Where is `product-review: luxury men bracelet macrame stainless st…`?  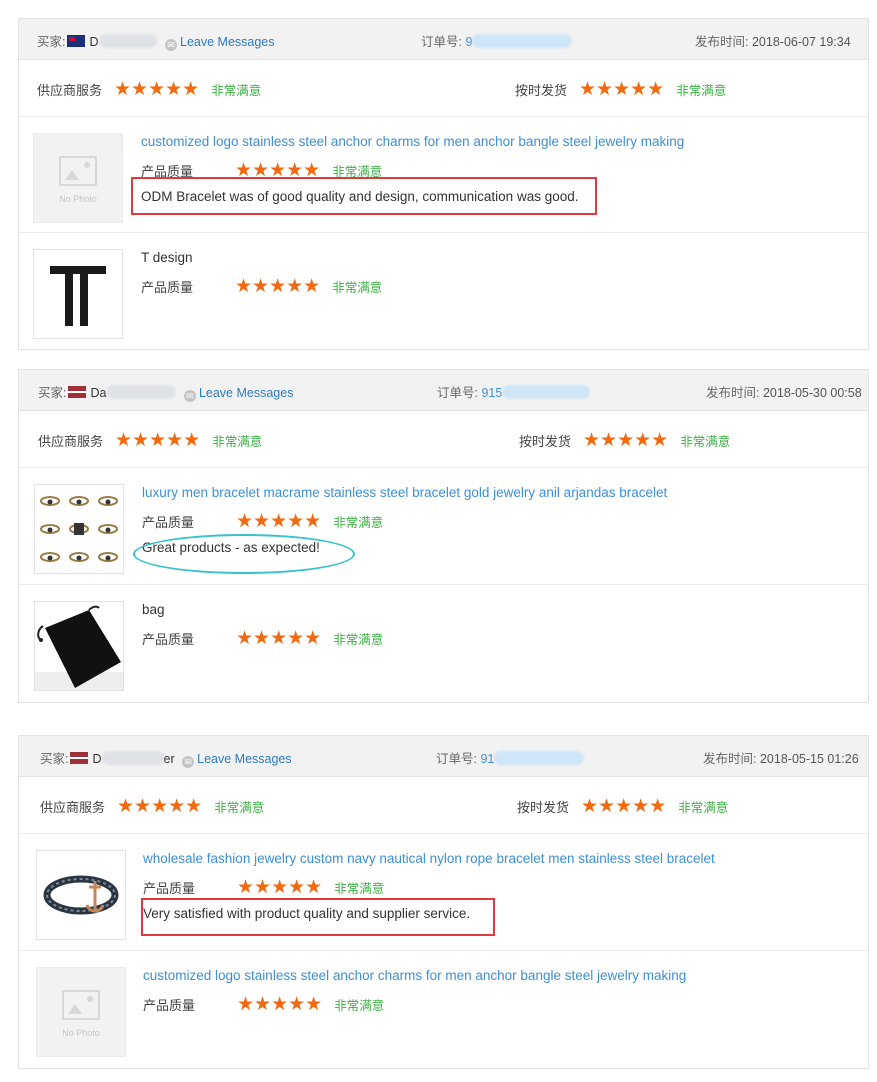
product-review: luxury men bracelet macrame stainless st… is located at coordinates (443, 526).